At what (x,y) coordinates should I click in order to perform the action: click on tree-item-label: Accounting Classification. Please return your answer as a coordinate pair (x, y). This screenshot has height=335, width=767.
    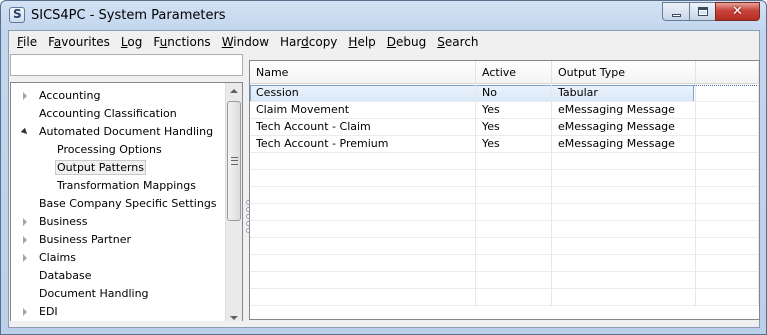
    Looking at the image, I should click on (108, 113).